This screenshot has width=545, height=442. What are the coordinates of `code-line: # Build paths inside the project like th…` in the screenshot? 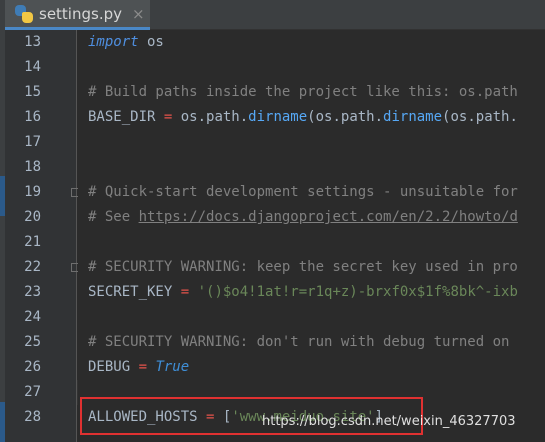 It's located at (303, 92).